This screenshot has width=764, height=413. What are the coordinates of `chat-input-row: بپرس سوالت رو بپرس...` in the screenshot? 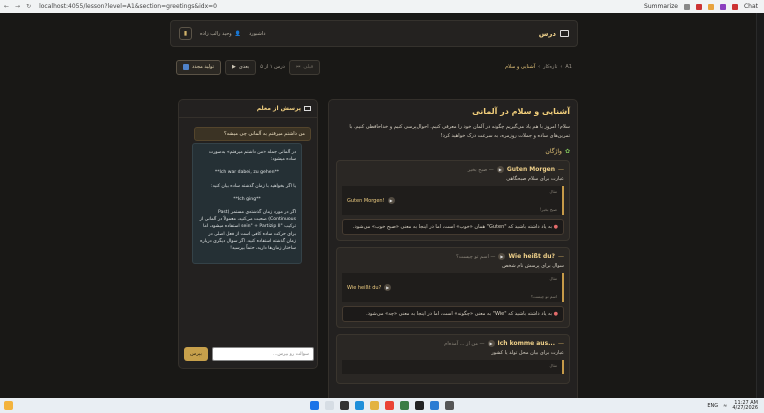 It's located at (249, 354).